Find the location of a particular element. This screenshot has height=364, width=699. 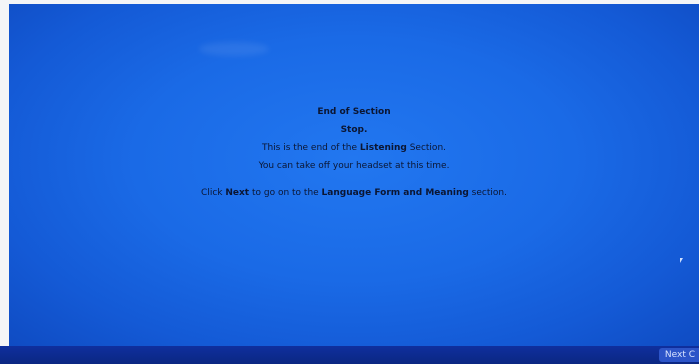

next-keyword: Next is located at coordinates (237, 193).